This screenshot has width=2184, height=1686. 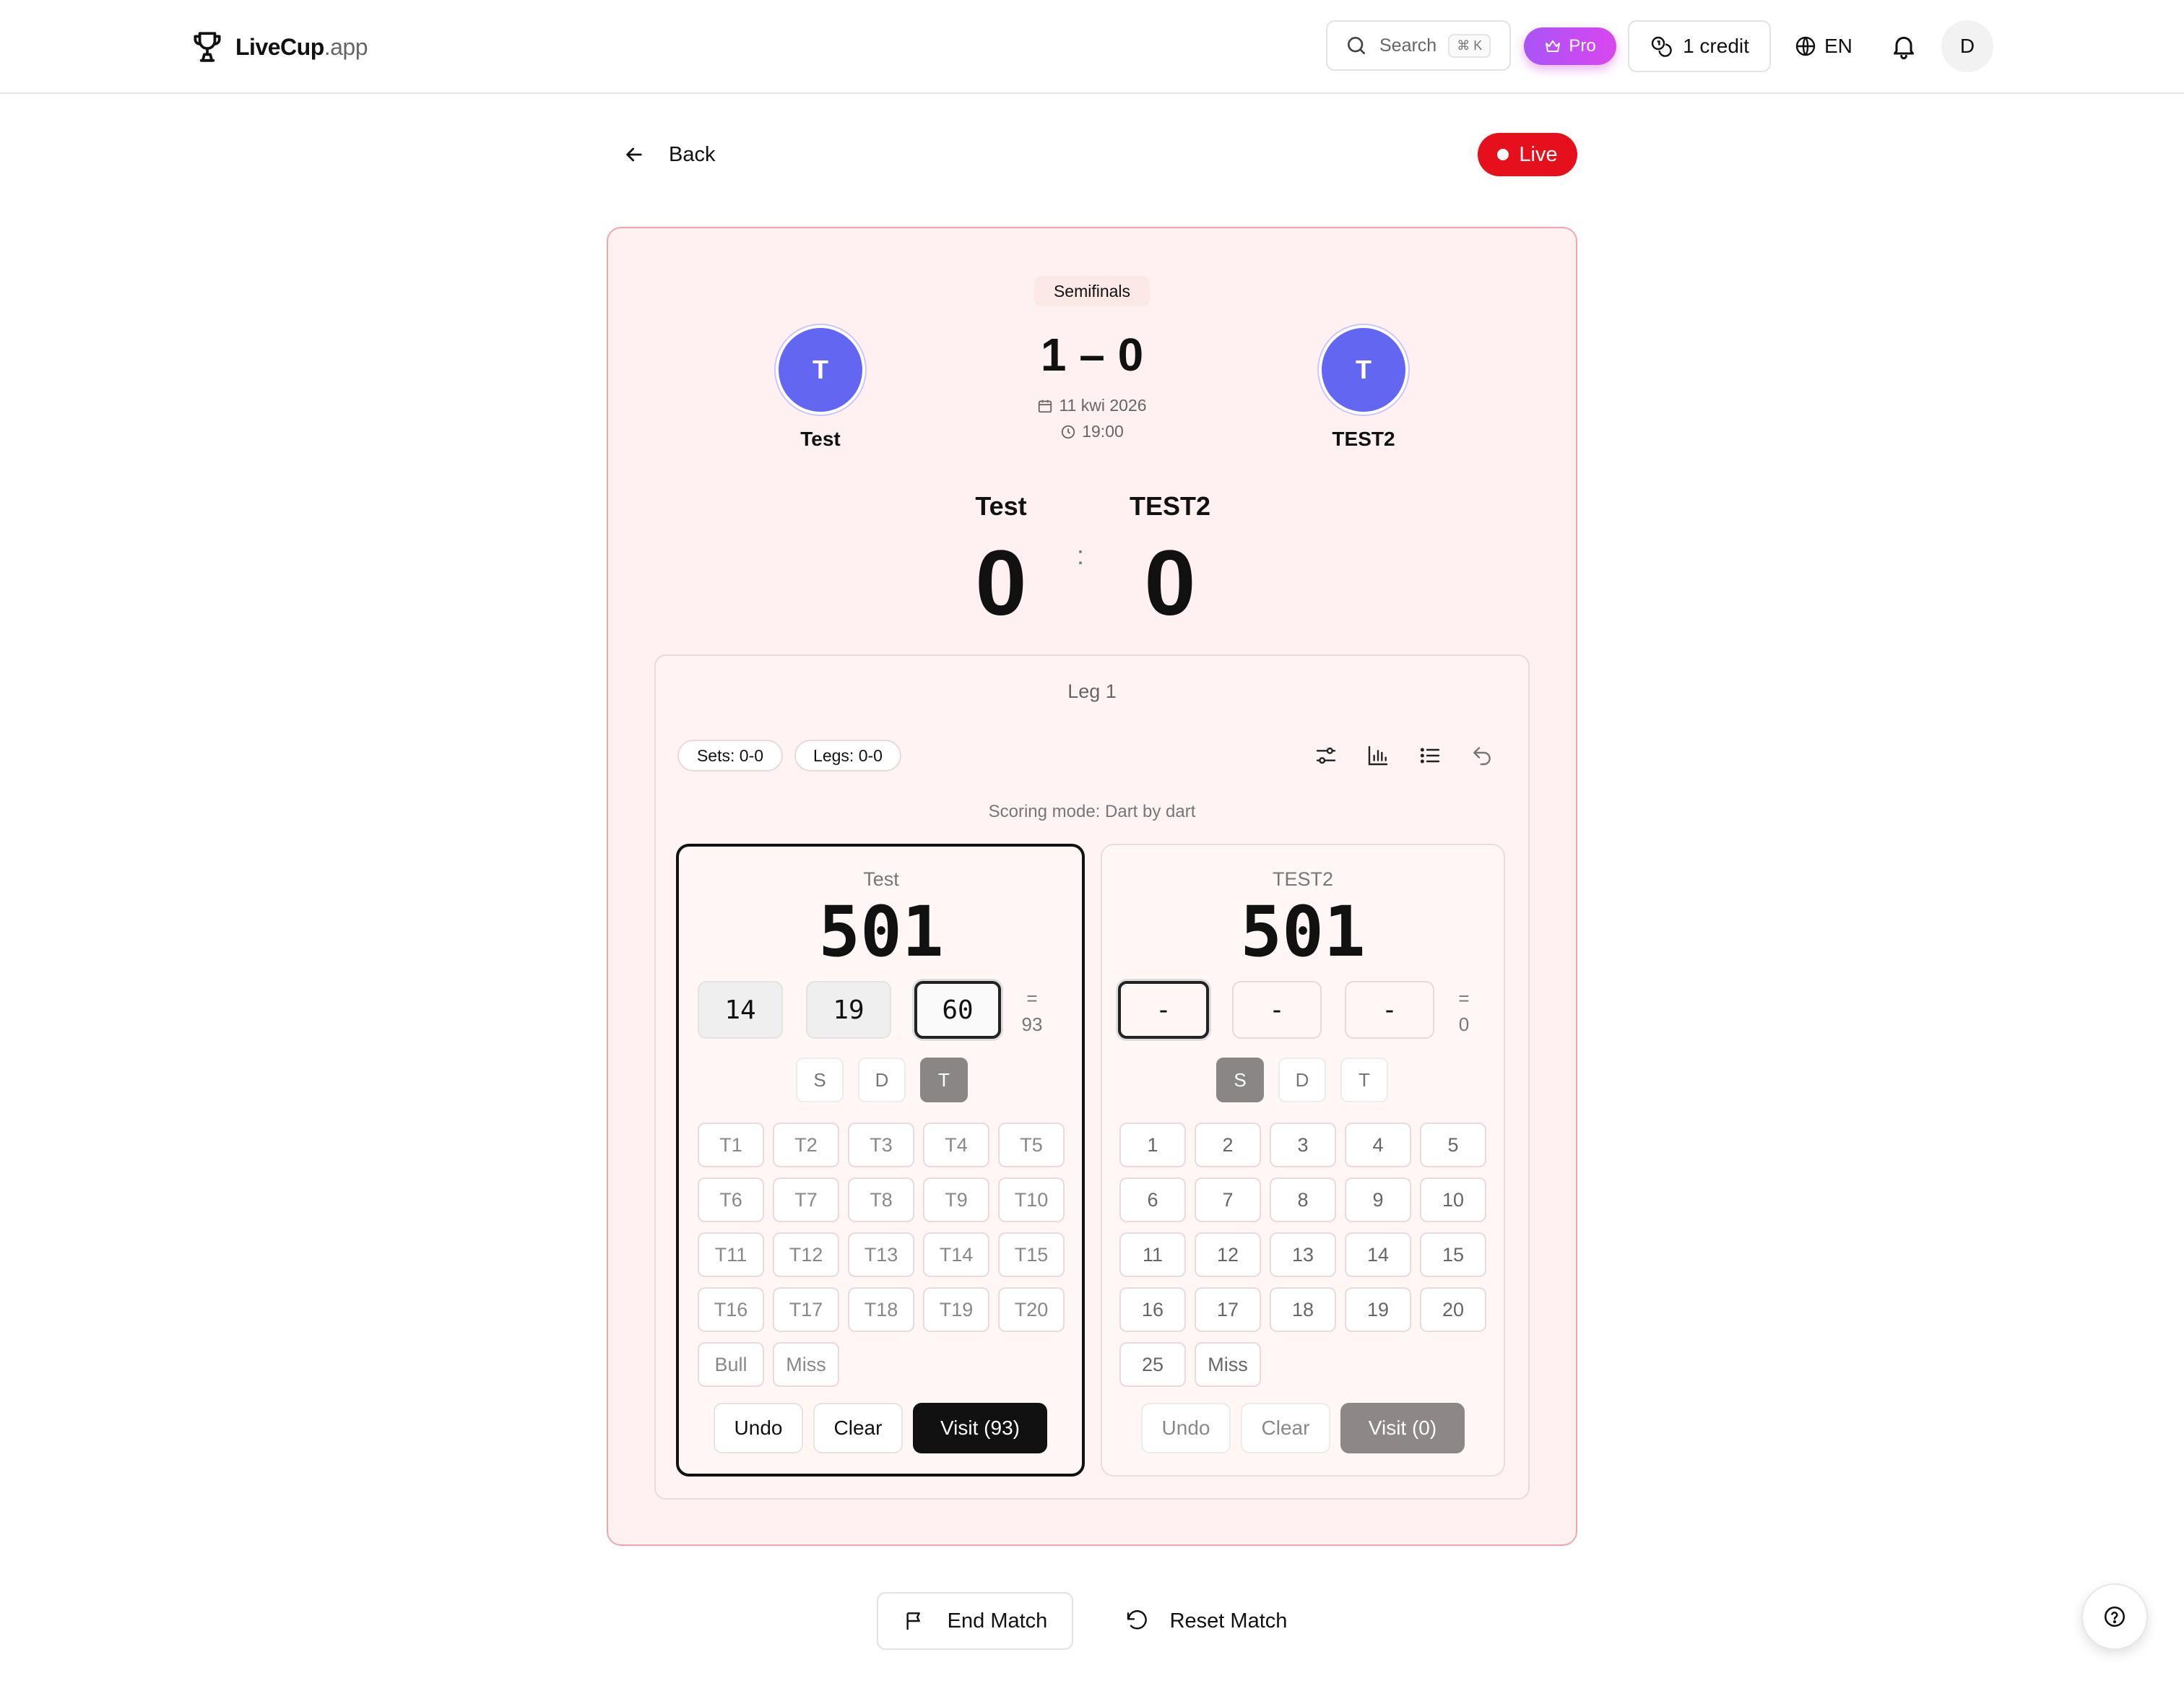 What do you see at coordinates (1103, 406) in the screenshot?
I see `match-date-text: 11 kwi 2026` at bounding box center [1103, 406].